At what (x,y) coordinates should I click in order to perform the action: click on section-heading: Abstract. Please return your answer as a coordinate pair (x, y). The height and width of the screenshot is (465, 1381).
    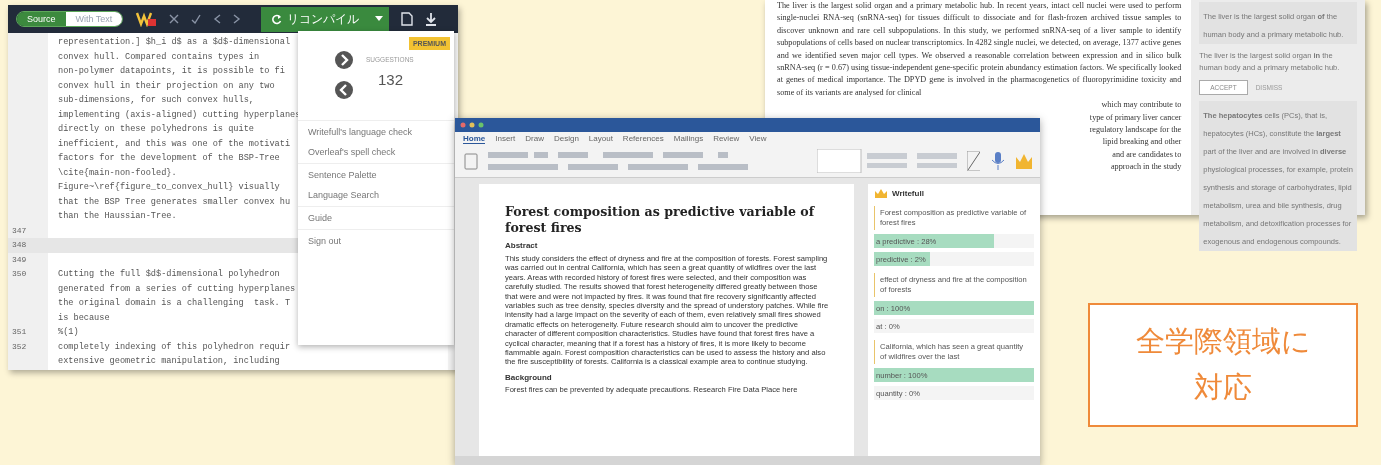
    Looking at the image, I should click on (522, 245).